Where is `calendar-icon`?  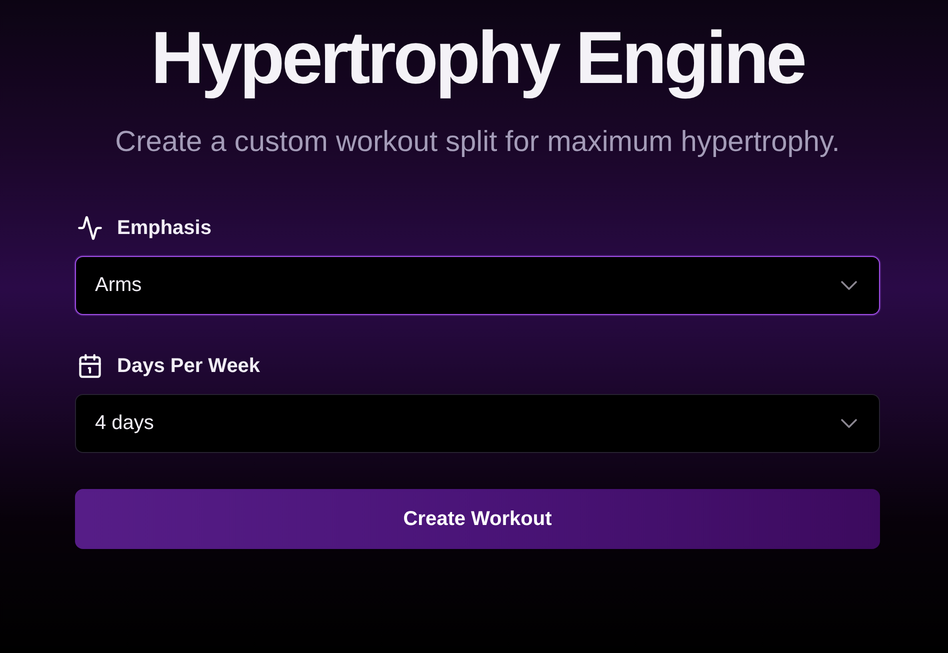 calendar-icon is located at coordinates (90, 366).